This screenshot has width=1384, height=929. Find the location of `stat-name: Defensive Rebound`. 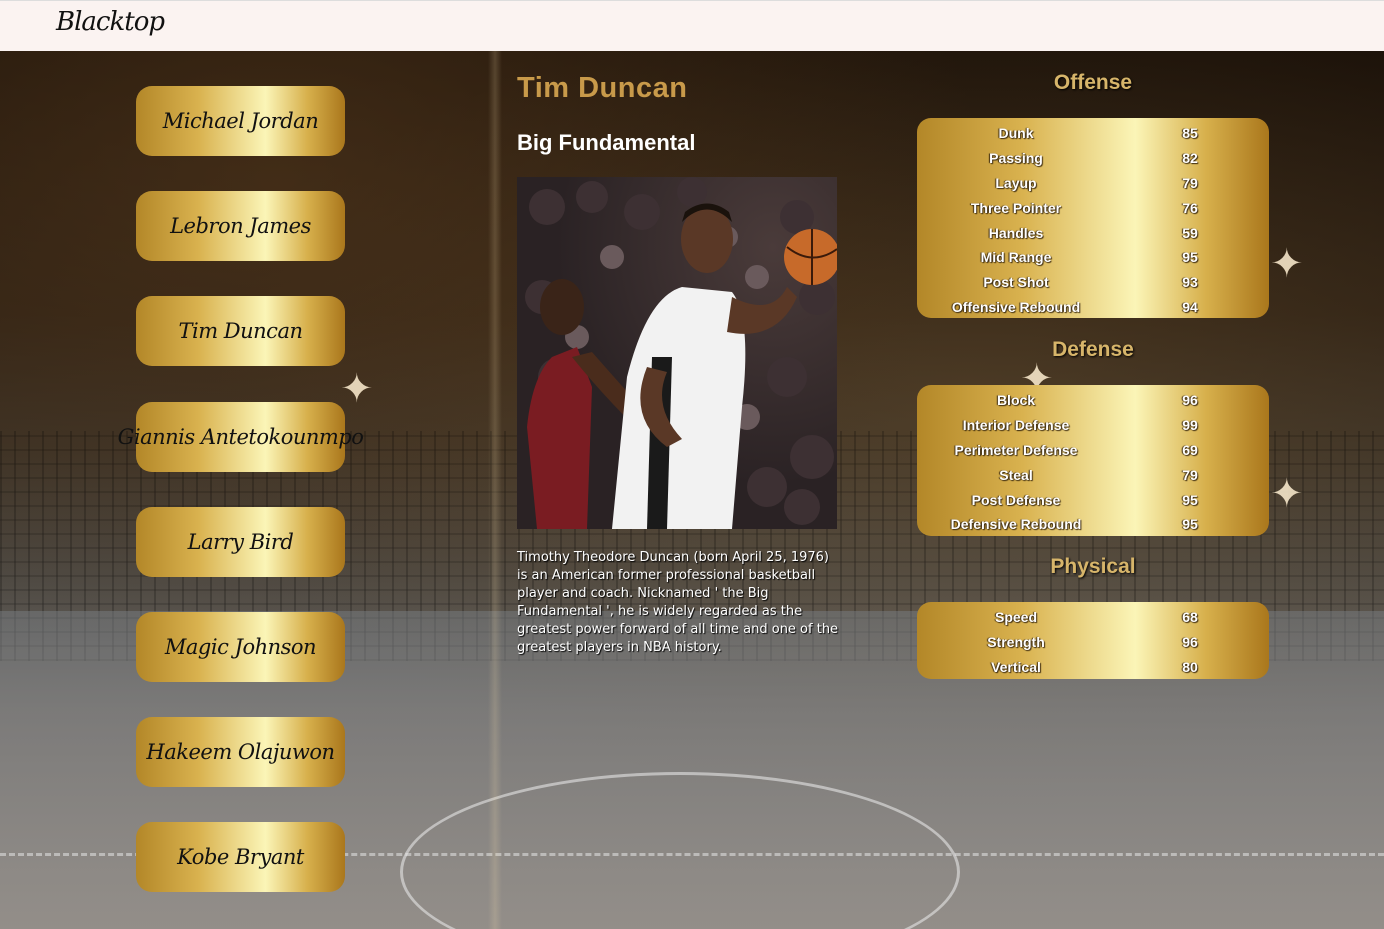

stat-name: Defensive Rebound is located at coordinates (1016, 524).